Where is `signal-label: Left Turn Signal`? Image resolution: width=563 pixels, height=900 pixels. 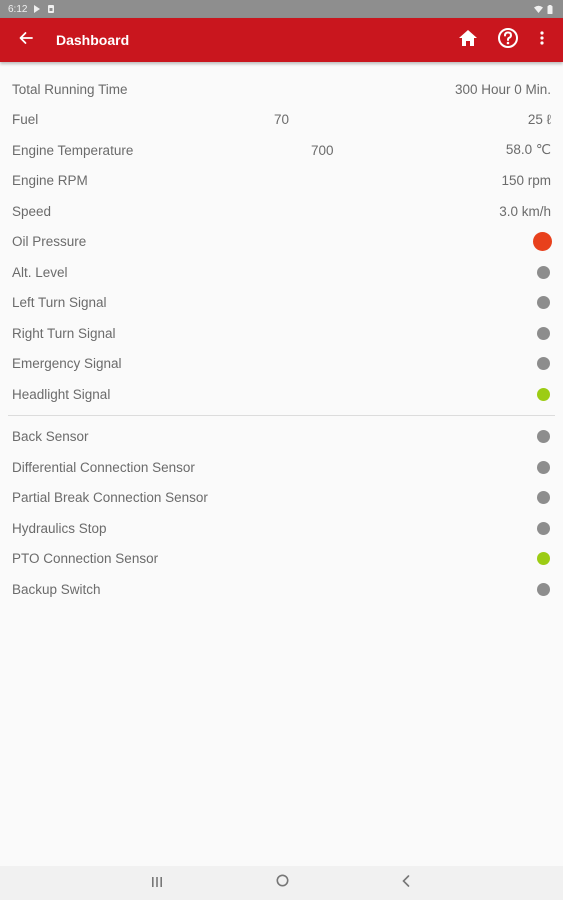
signal-label: Left Turn Signal is located at coordinates (59, 303).